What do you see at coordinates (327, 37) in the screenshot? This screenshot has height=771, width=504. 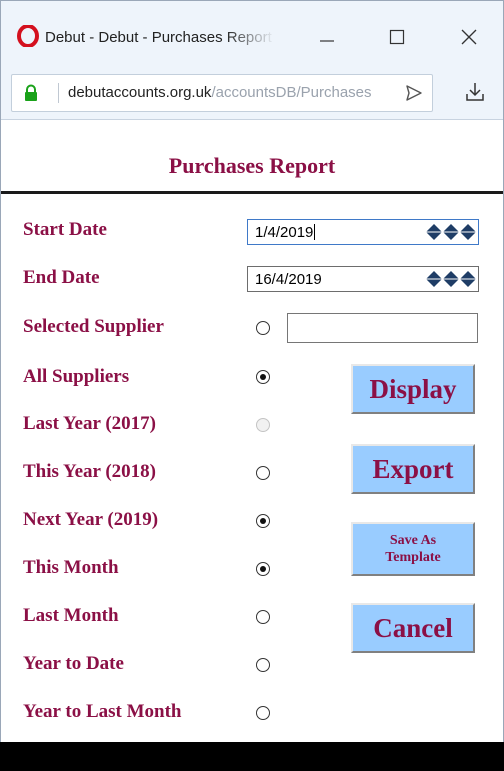 I see `minimize-button` at bounding box center [327, 37].